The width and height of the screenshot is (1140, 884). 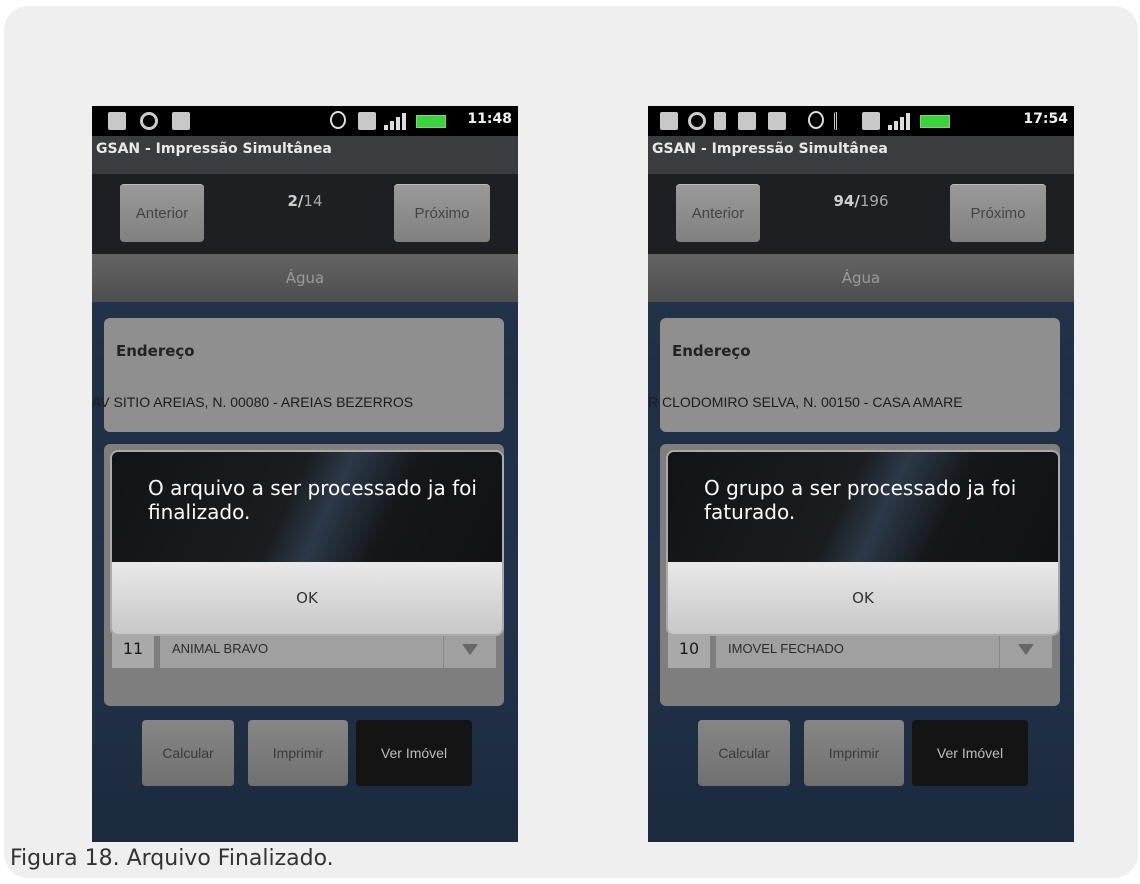 I want to click on counter-current: 94/, so click(x=846, y=201).